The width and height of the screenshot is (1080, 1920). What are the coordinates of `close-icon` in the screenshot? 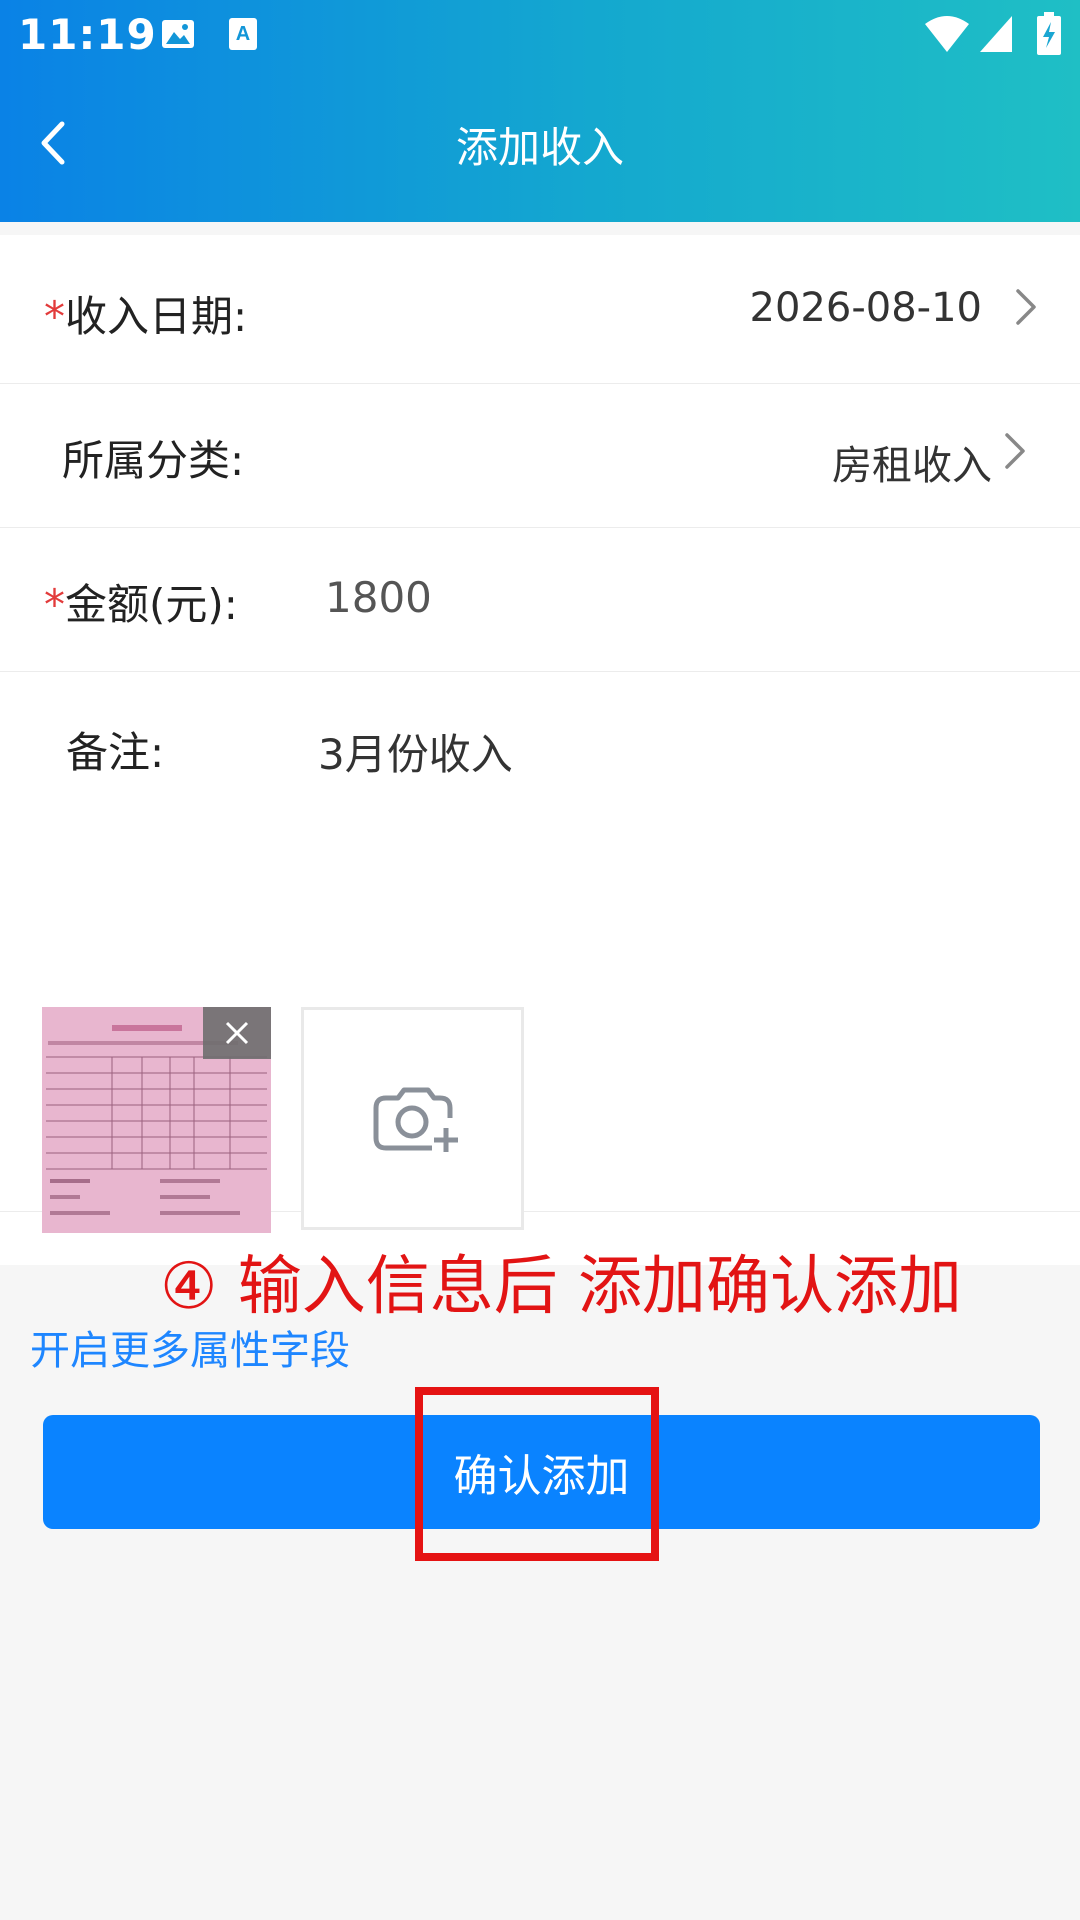 It's located at (237, 1033).